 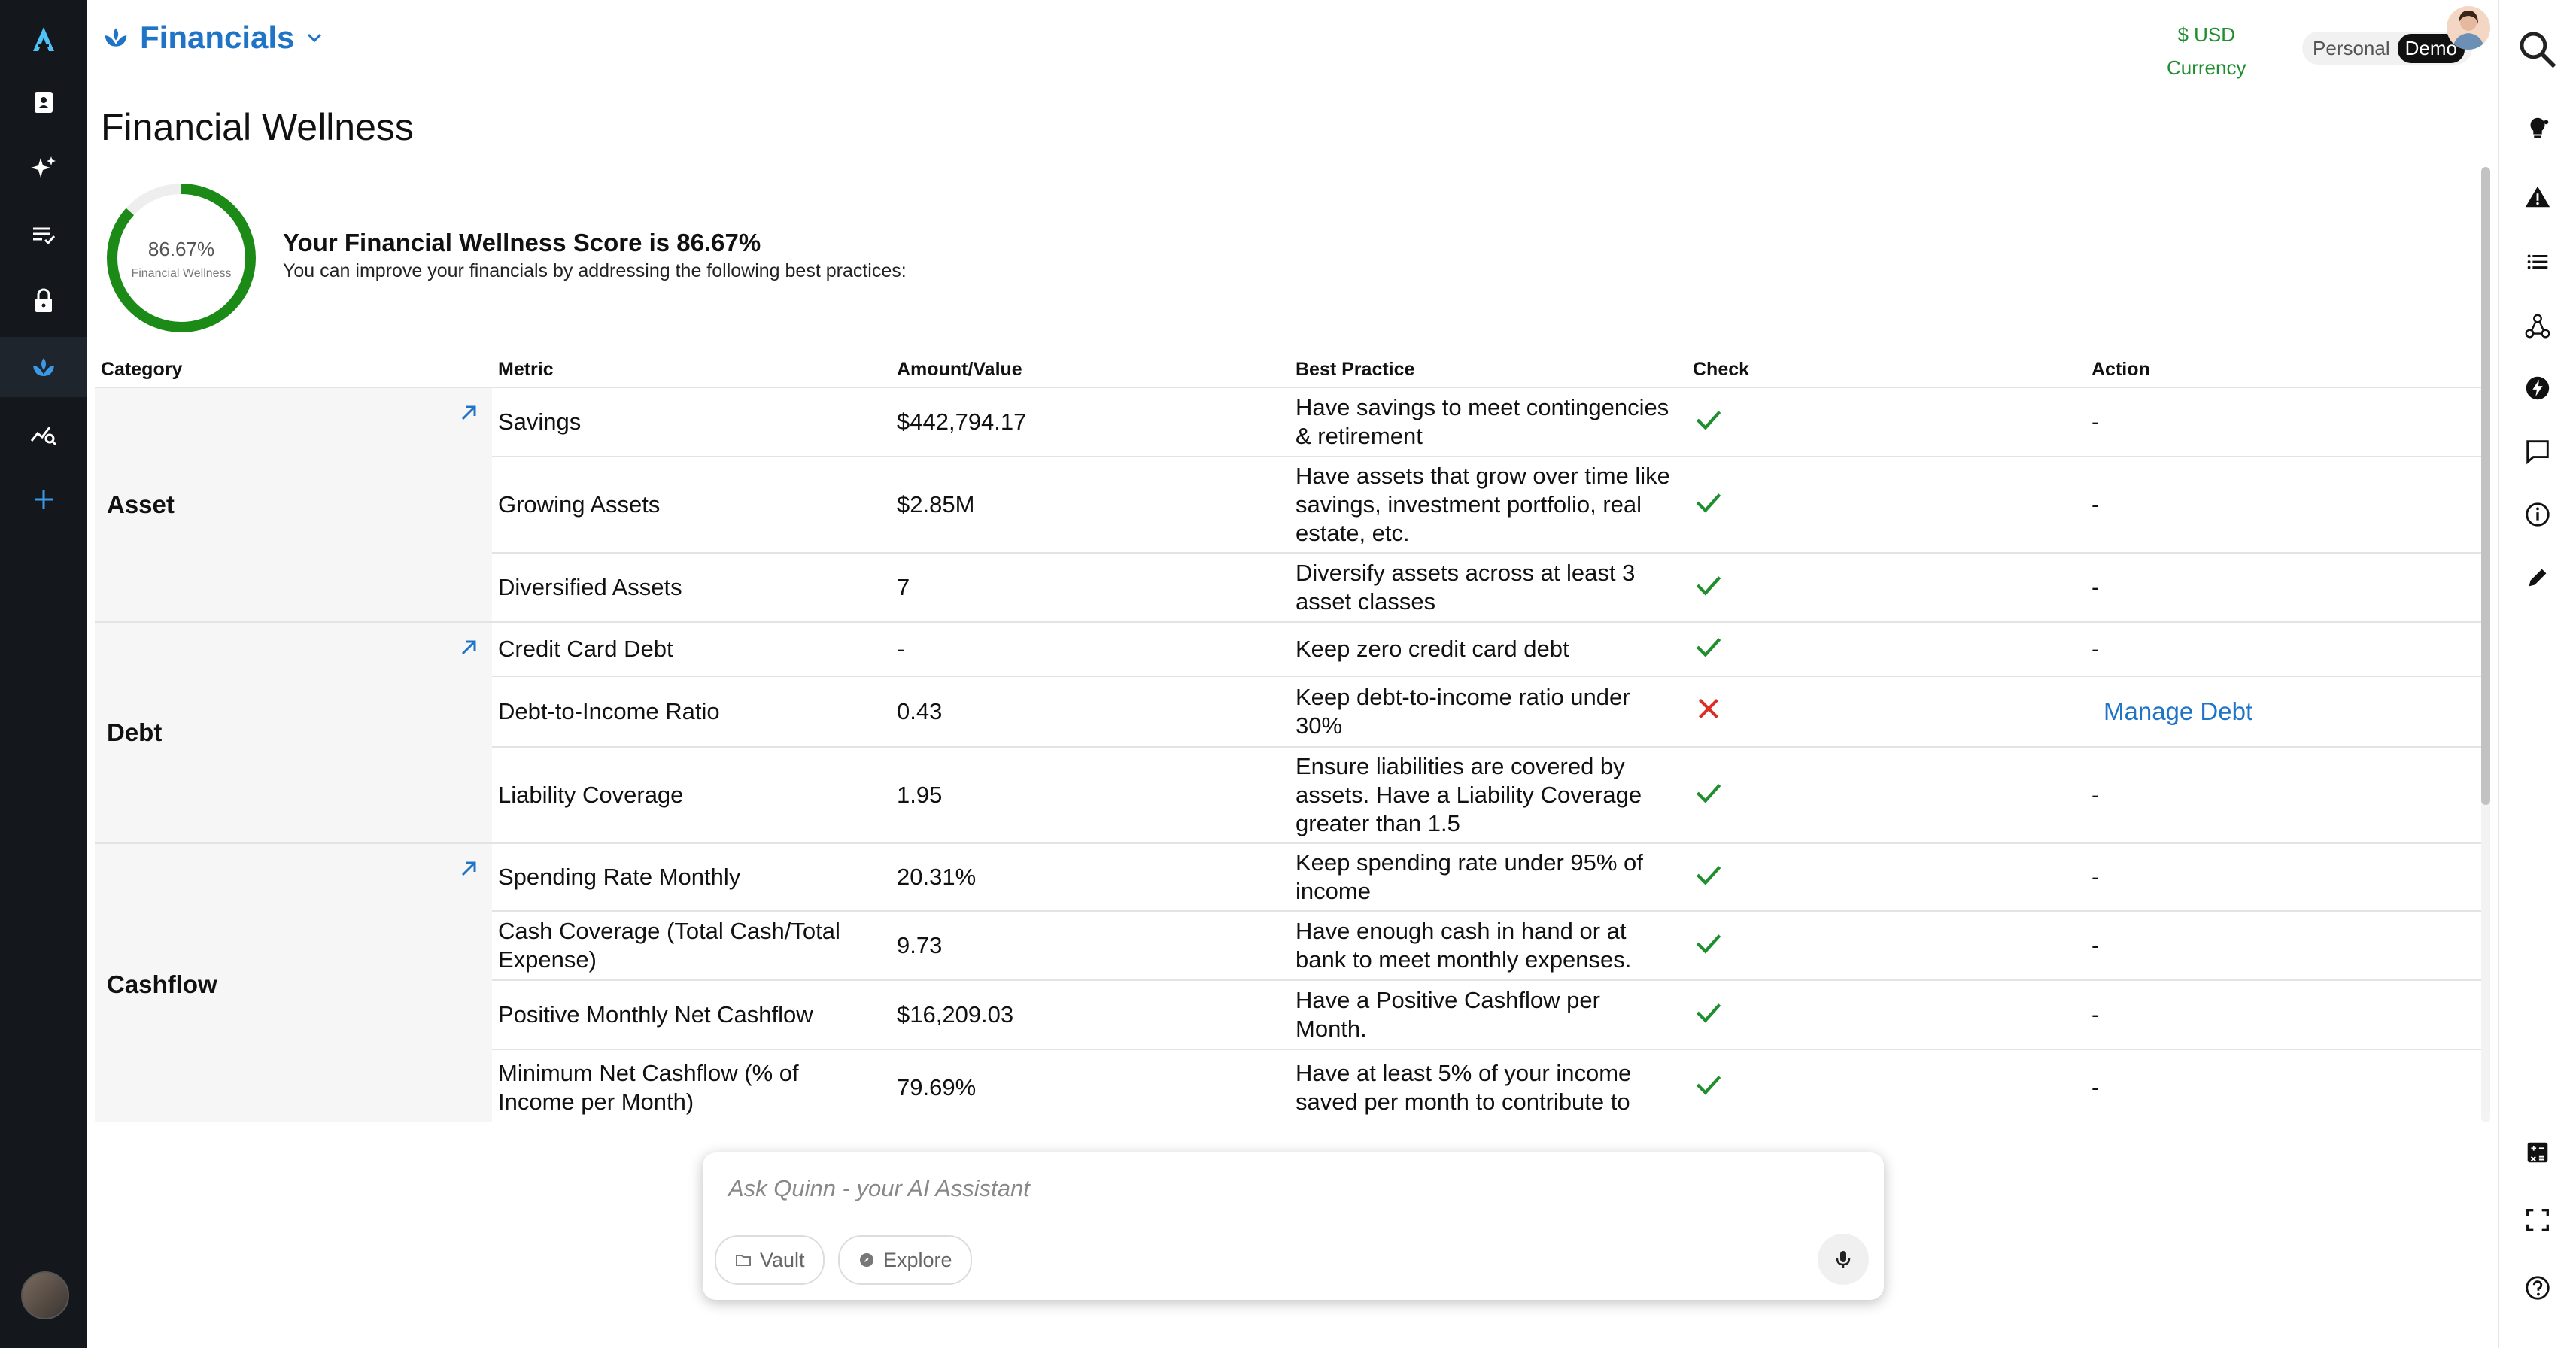 I want to click on header-best-practice: Best Practice, so click(x=1489, y=365).